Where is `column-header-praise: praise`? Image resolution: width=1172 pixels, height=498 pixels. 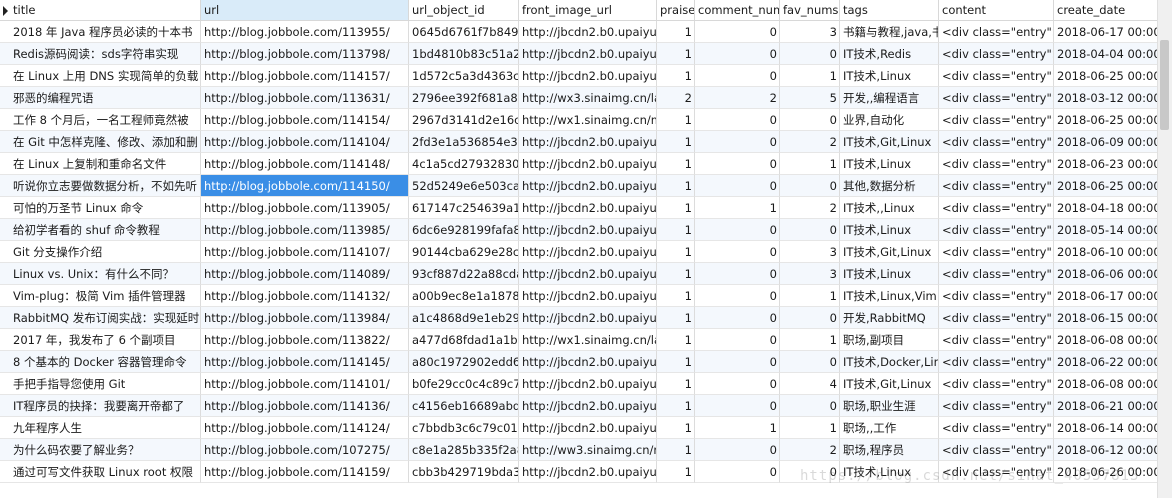
column-header-praise: praise is located at coordinates (676, 10).